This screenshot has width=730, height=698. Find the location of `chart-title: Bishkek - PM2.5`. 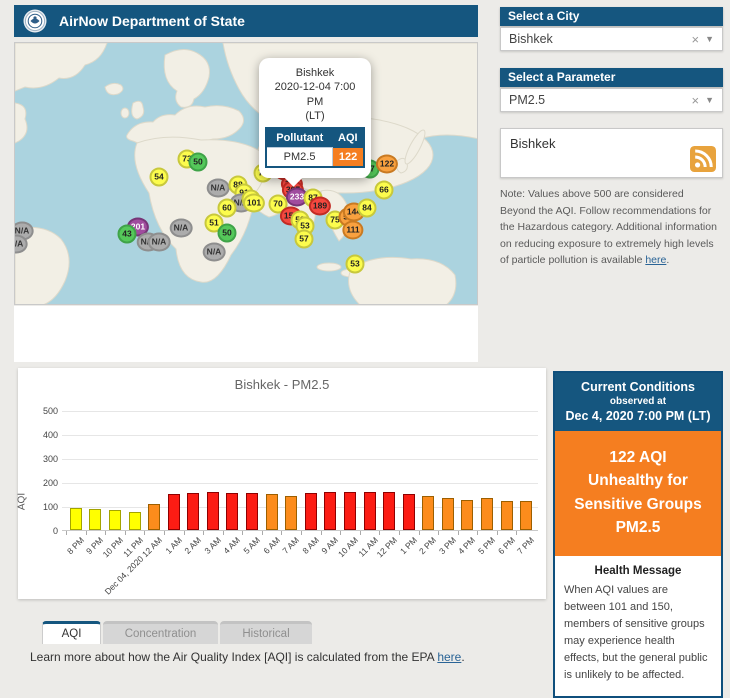

chart-title: Bishkek - PM2.5 is located at coordinates (282, 384).